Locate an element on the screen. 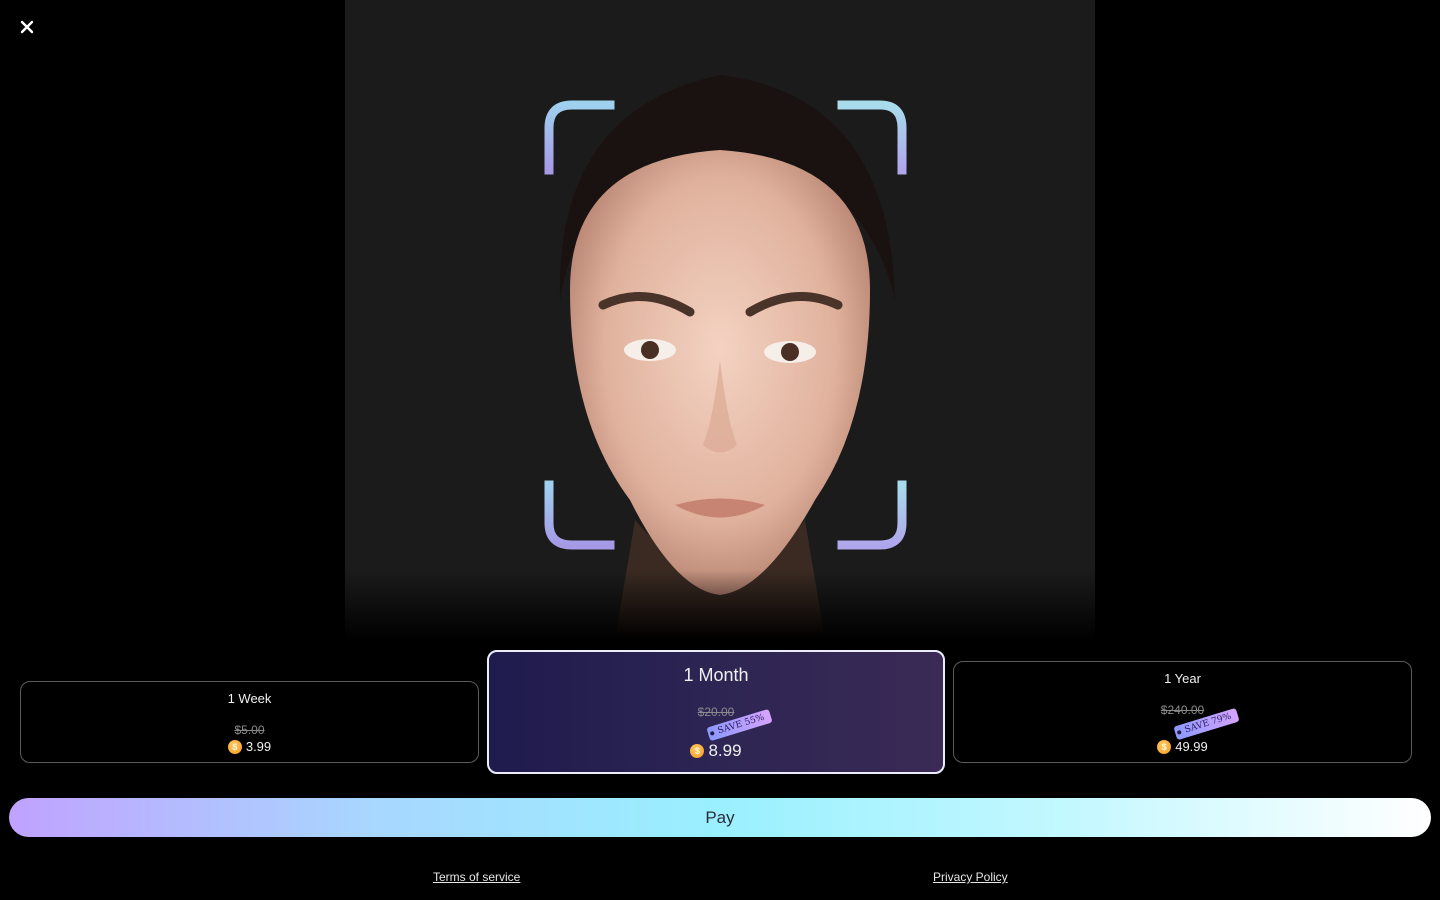  plan-price: 49.99 is located at coordinates (1191, 746).